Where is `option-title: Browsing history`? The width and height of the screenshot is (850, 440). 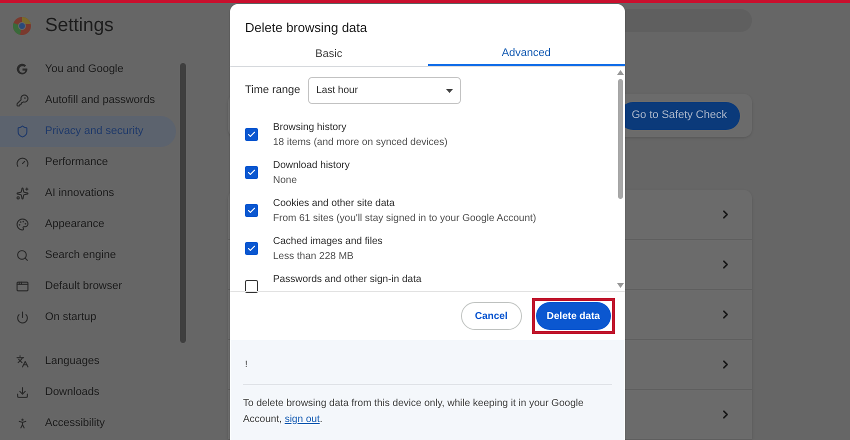
option-title: Browsing history is located at coordinates (310, 128).